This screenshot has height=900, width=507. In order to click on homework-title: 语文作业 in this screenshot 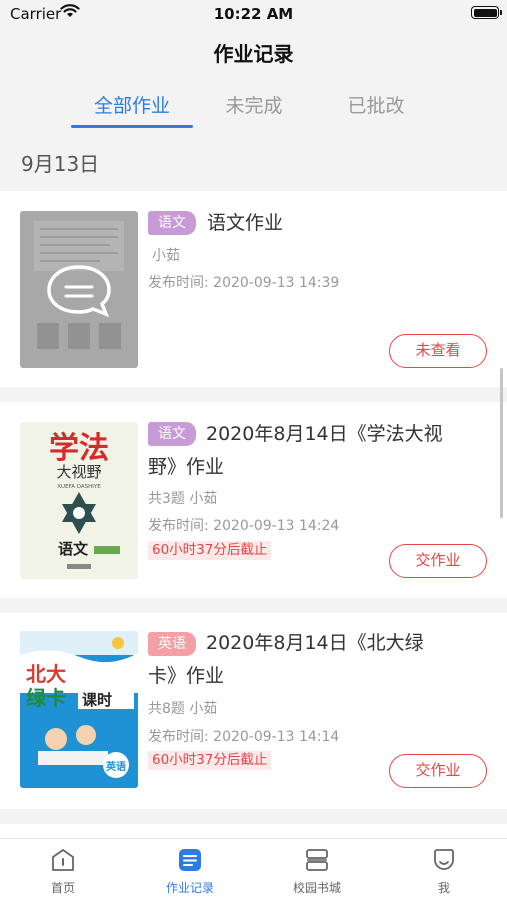, I will do `click(245, 223)`.